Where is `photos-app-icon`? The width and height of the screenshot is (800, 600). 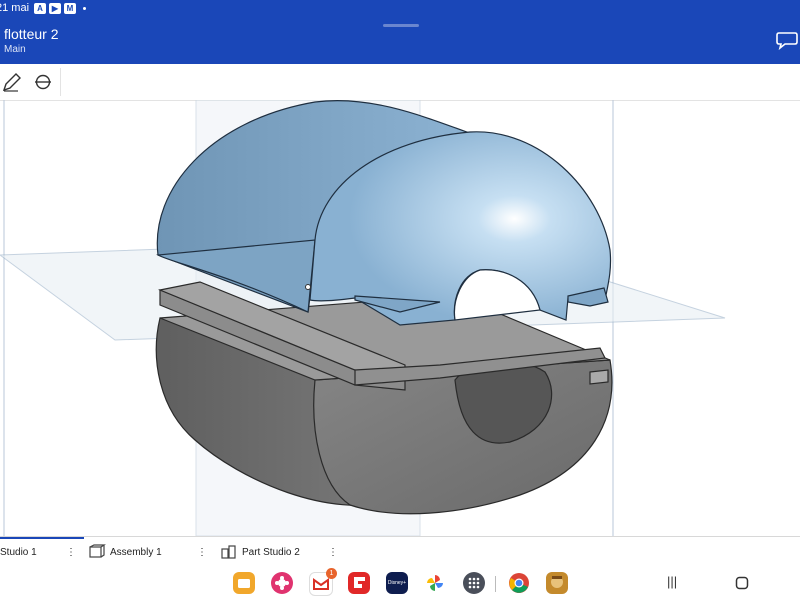 photos-app-icon is located at coordinates (435, 583).